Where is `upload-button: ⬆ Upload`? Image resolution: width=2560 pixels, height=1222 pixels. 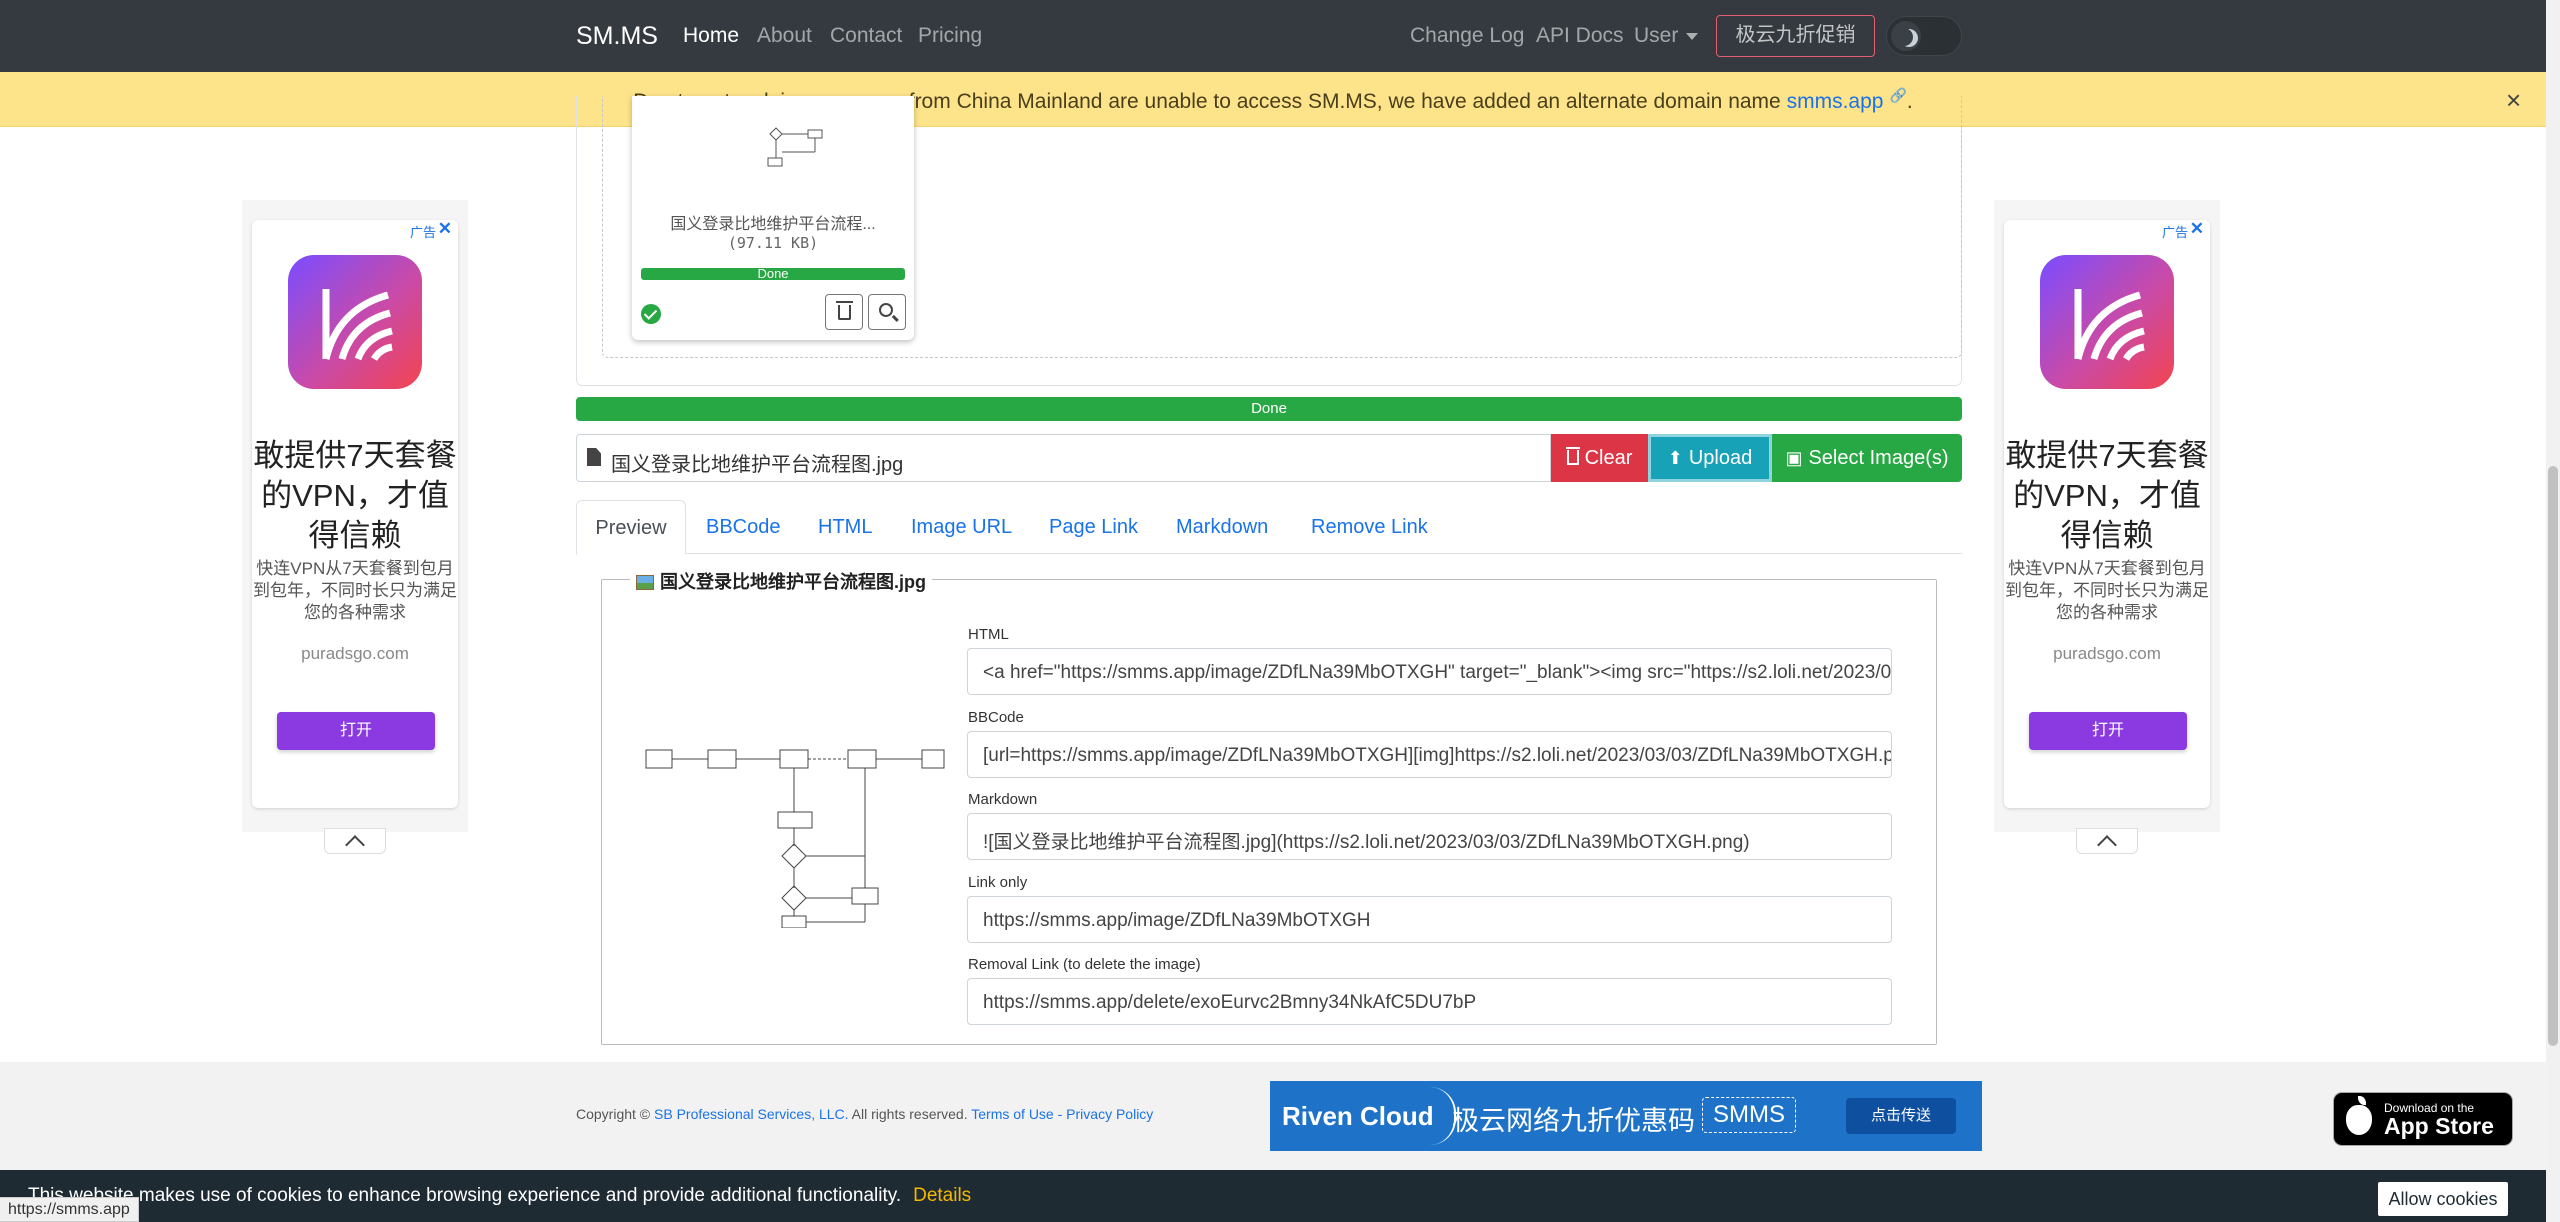 upload-button: ⬆ Upload is located at coordinates (1710, 458).